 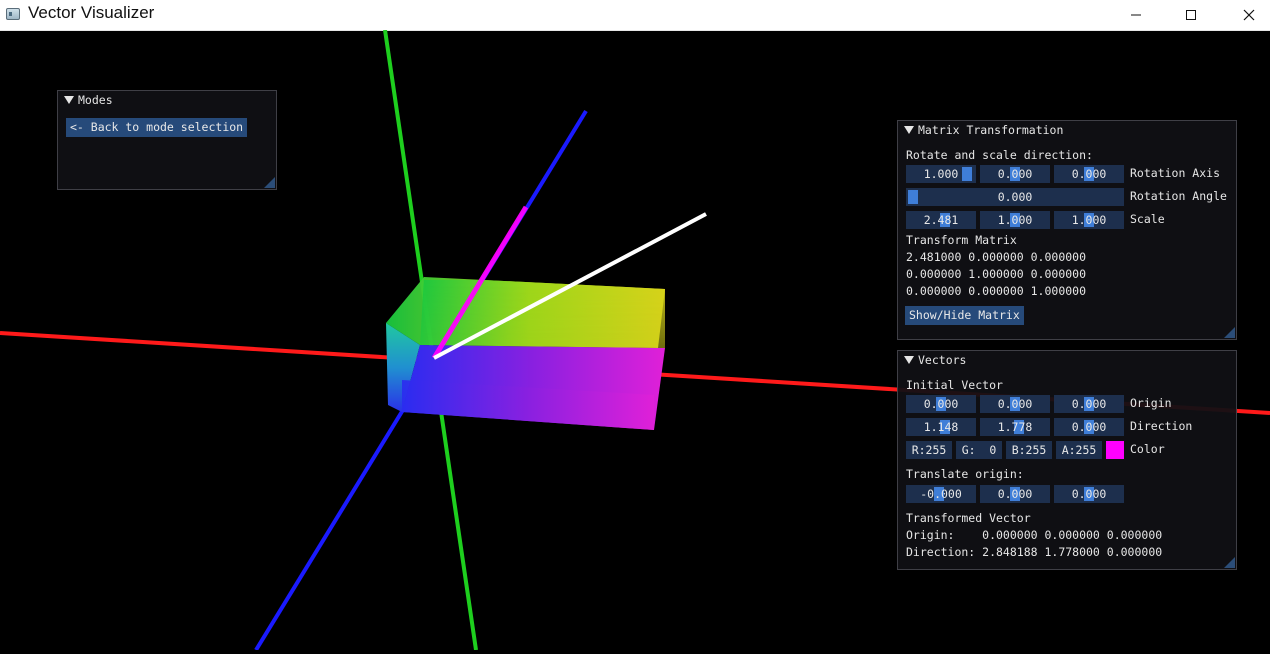 I want to click on maximize-icon, so click(x=1191, y=15).